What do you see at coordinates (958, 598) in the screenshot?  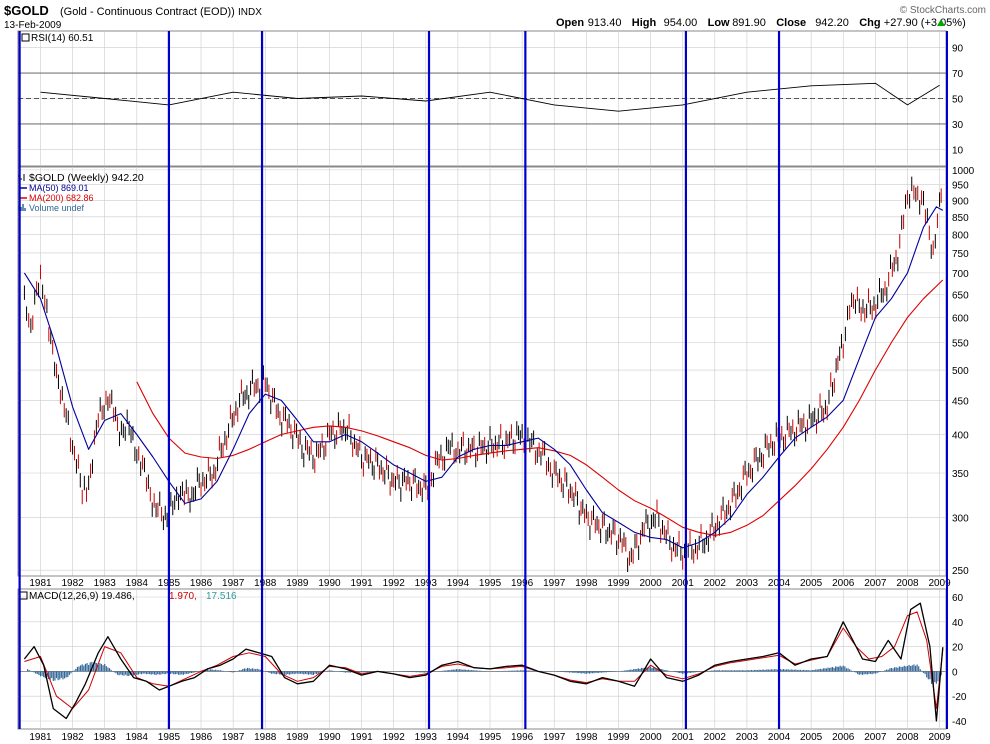 I see `macd-tick-label: 60` at bounding box center [958, 598].